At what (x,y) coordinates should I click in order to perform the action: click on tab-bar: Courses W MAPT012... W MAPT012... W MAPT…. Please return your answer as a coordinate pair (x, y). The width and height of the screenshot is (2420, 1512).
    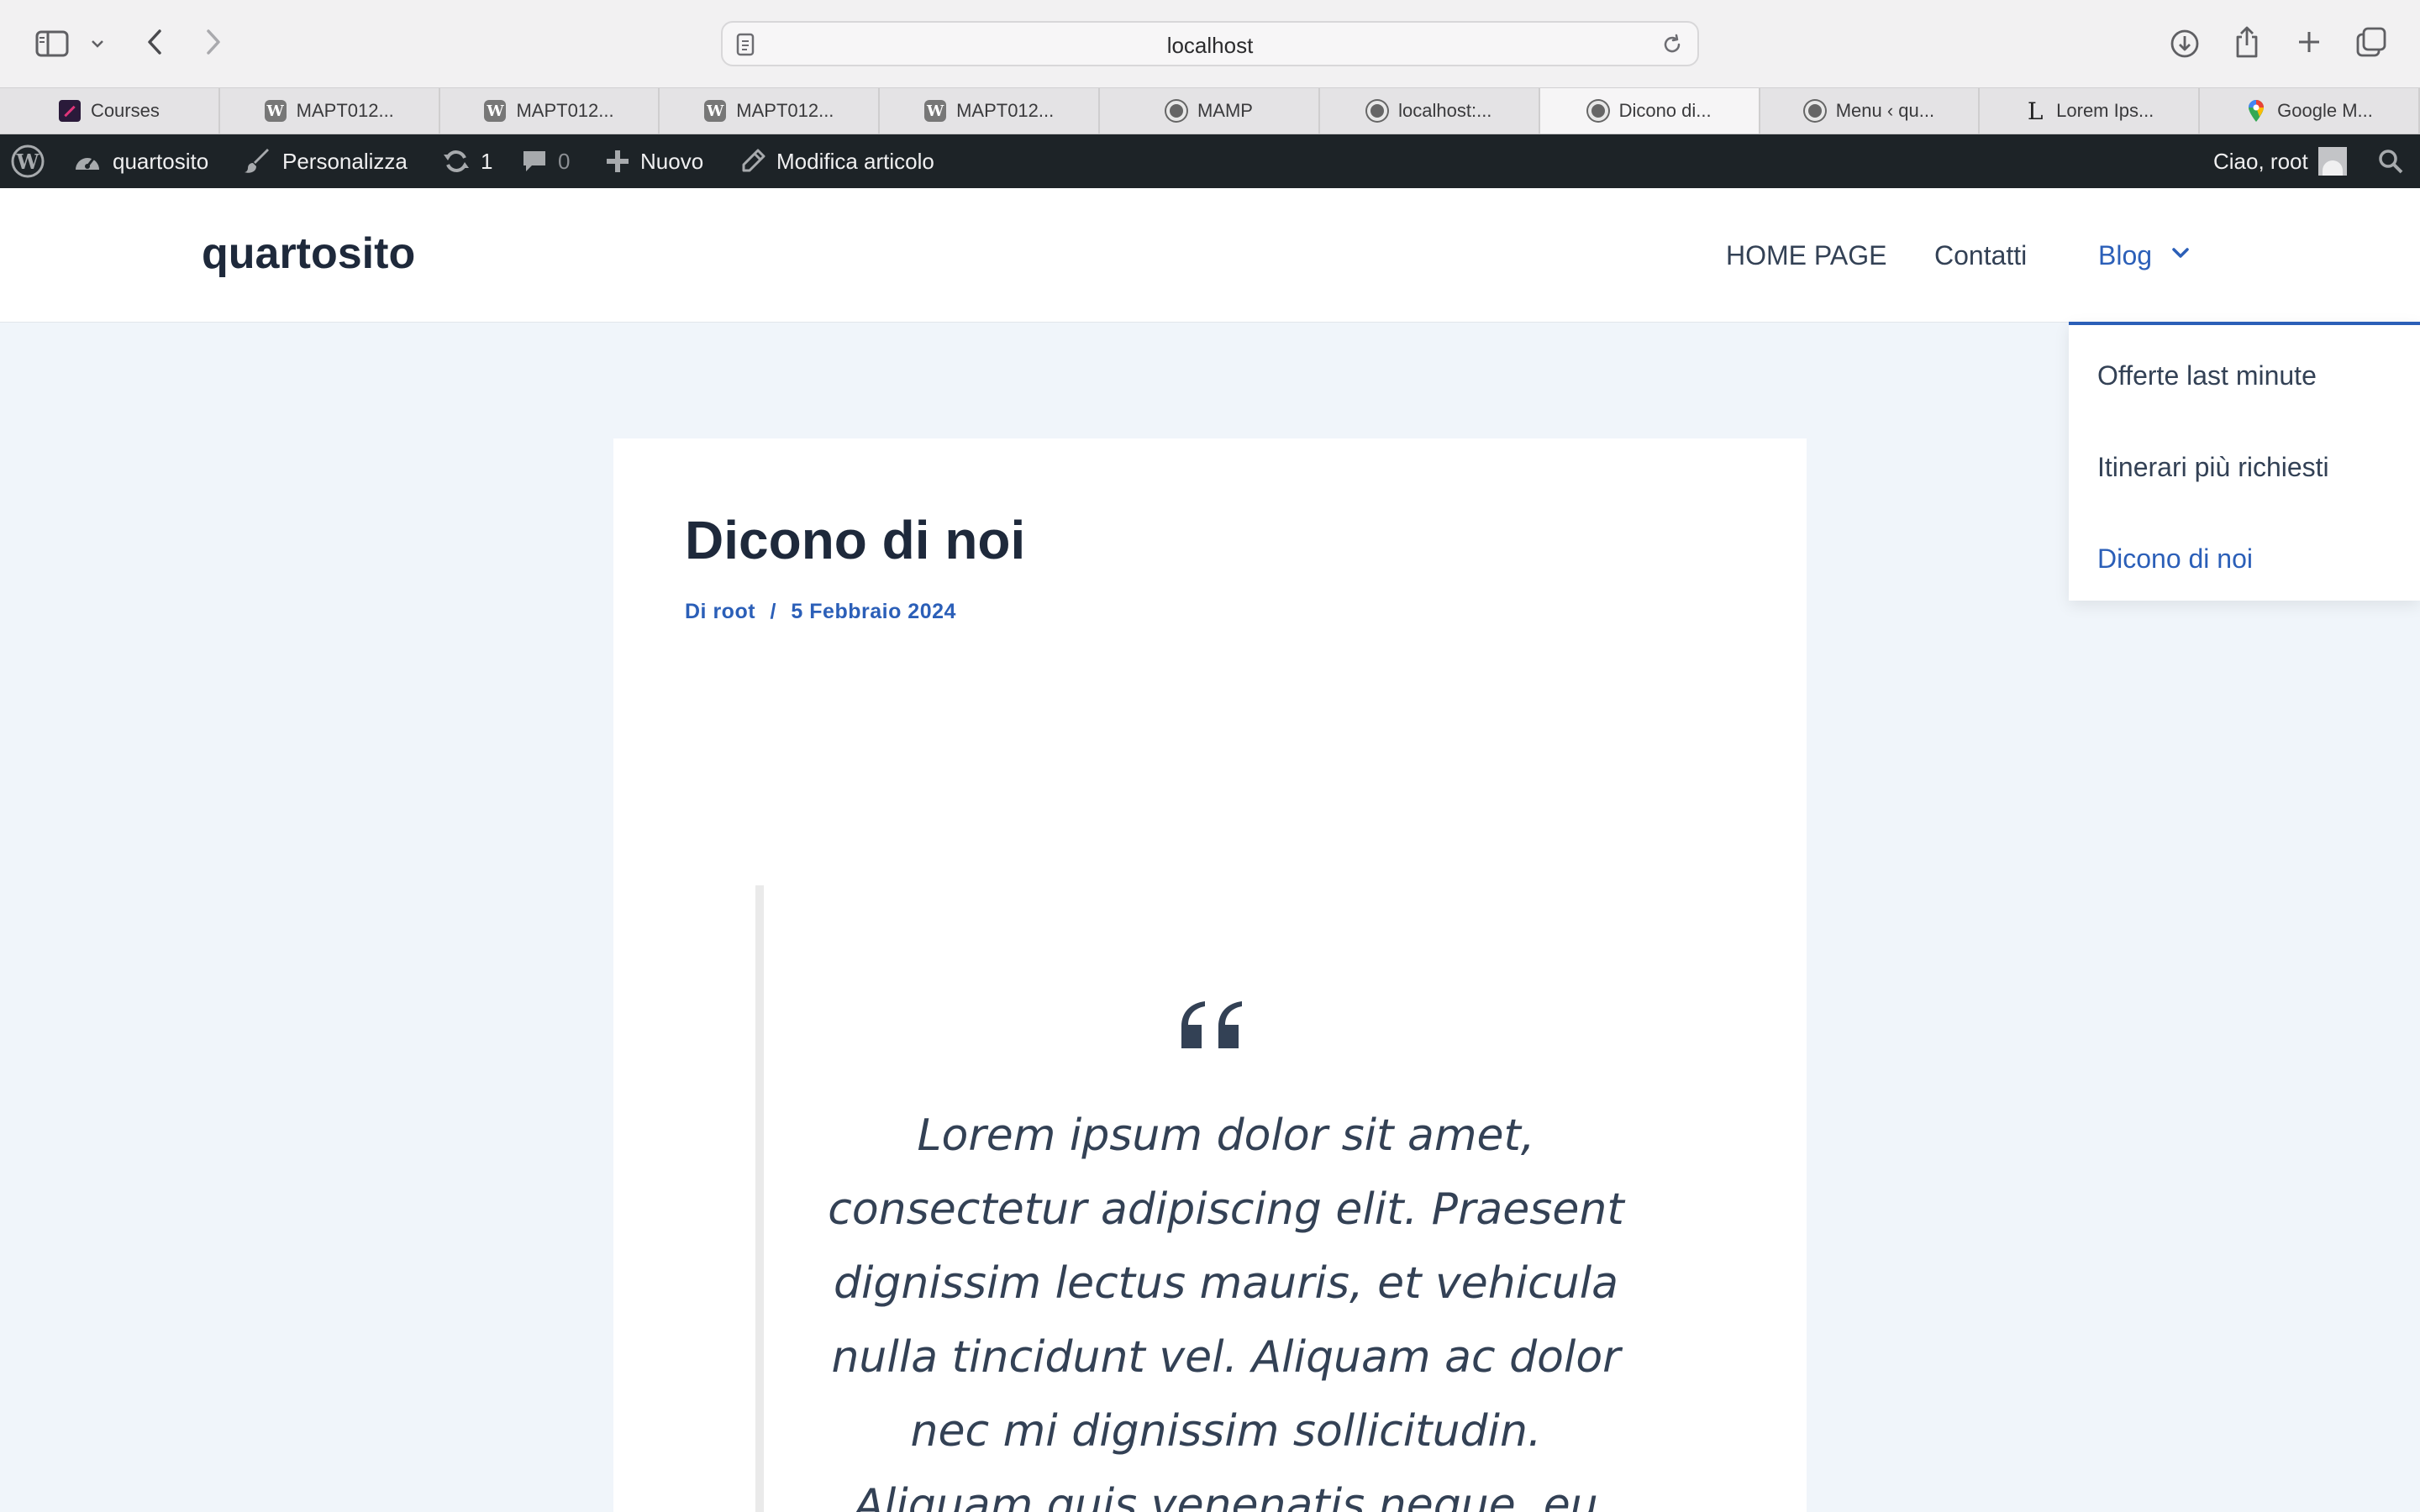
    Looking at the image, I should click on (1210, 110).